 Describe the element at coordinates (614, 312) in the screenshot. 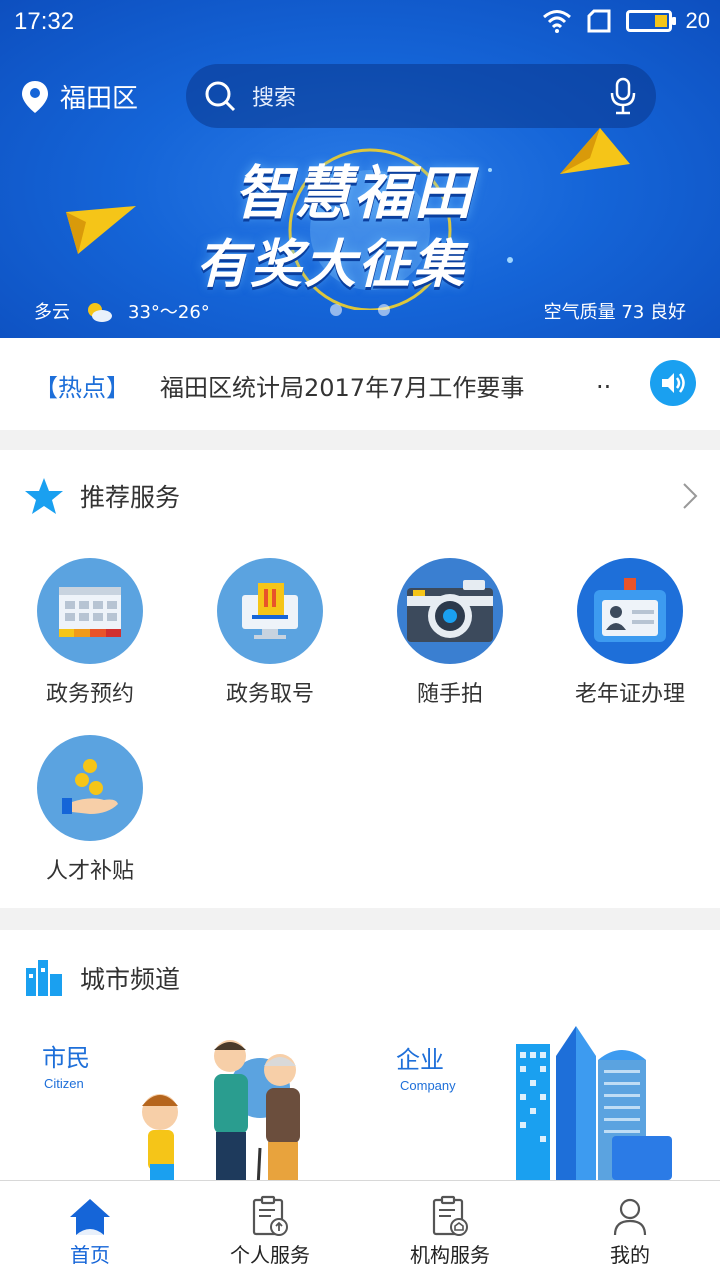

I see `air-quality: 空气质量 73 良好` at that location.